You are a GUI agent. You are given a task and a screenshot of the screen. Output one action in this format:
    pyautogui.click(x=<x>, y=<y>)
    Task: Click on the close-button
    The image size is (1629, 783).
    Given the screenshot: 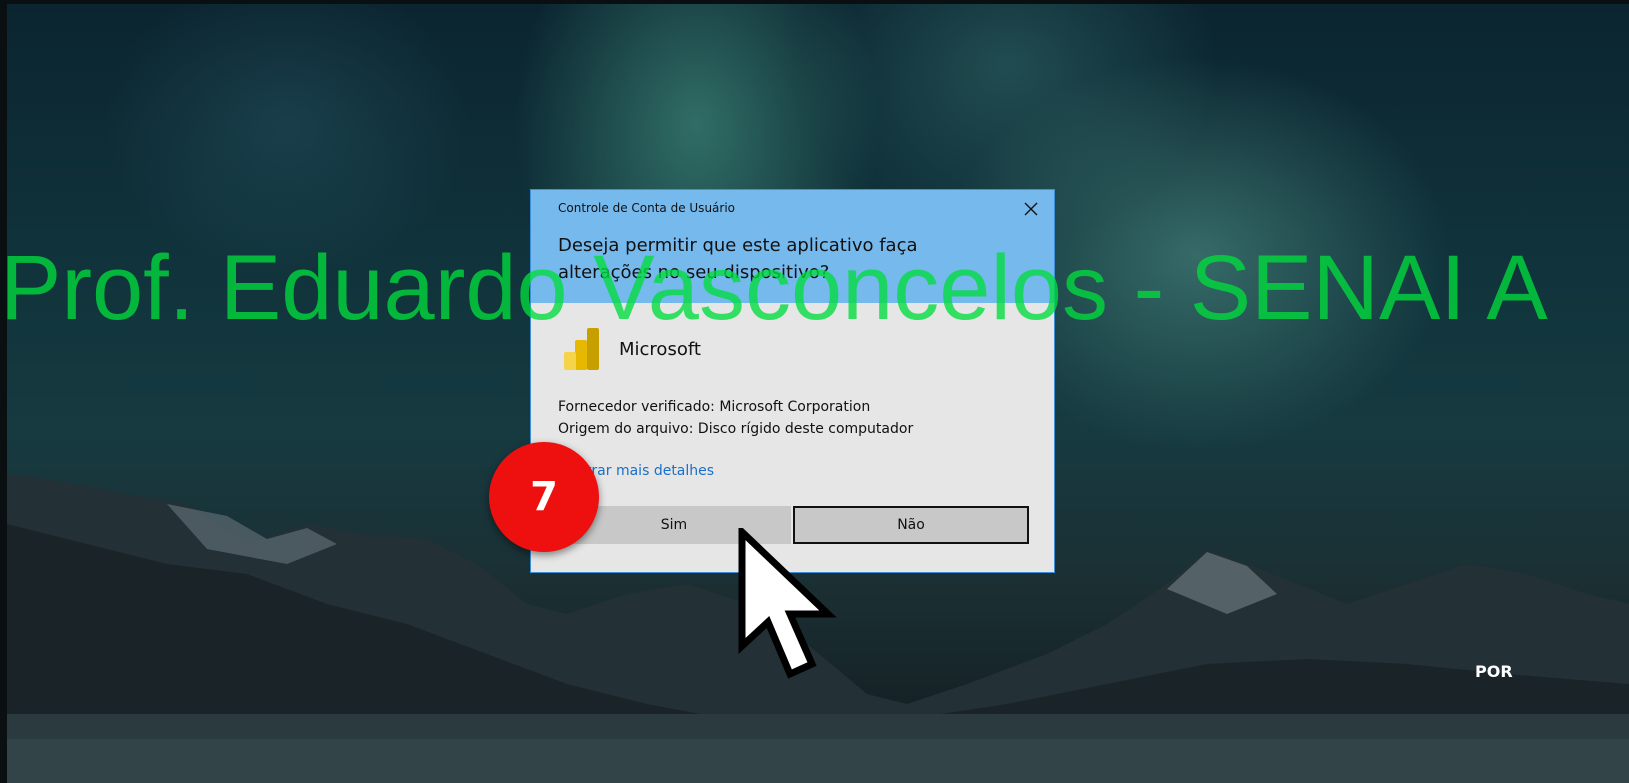 What is the action you would take?
    pyautogui.click(x=1031, y=209)
    